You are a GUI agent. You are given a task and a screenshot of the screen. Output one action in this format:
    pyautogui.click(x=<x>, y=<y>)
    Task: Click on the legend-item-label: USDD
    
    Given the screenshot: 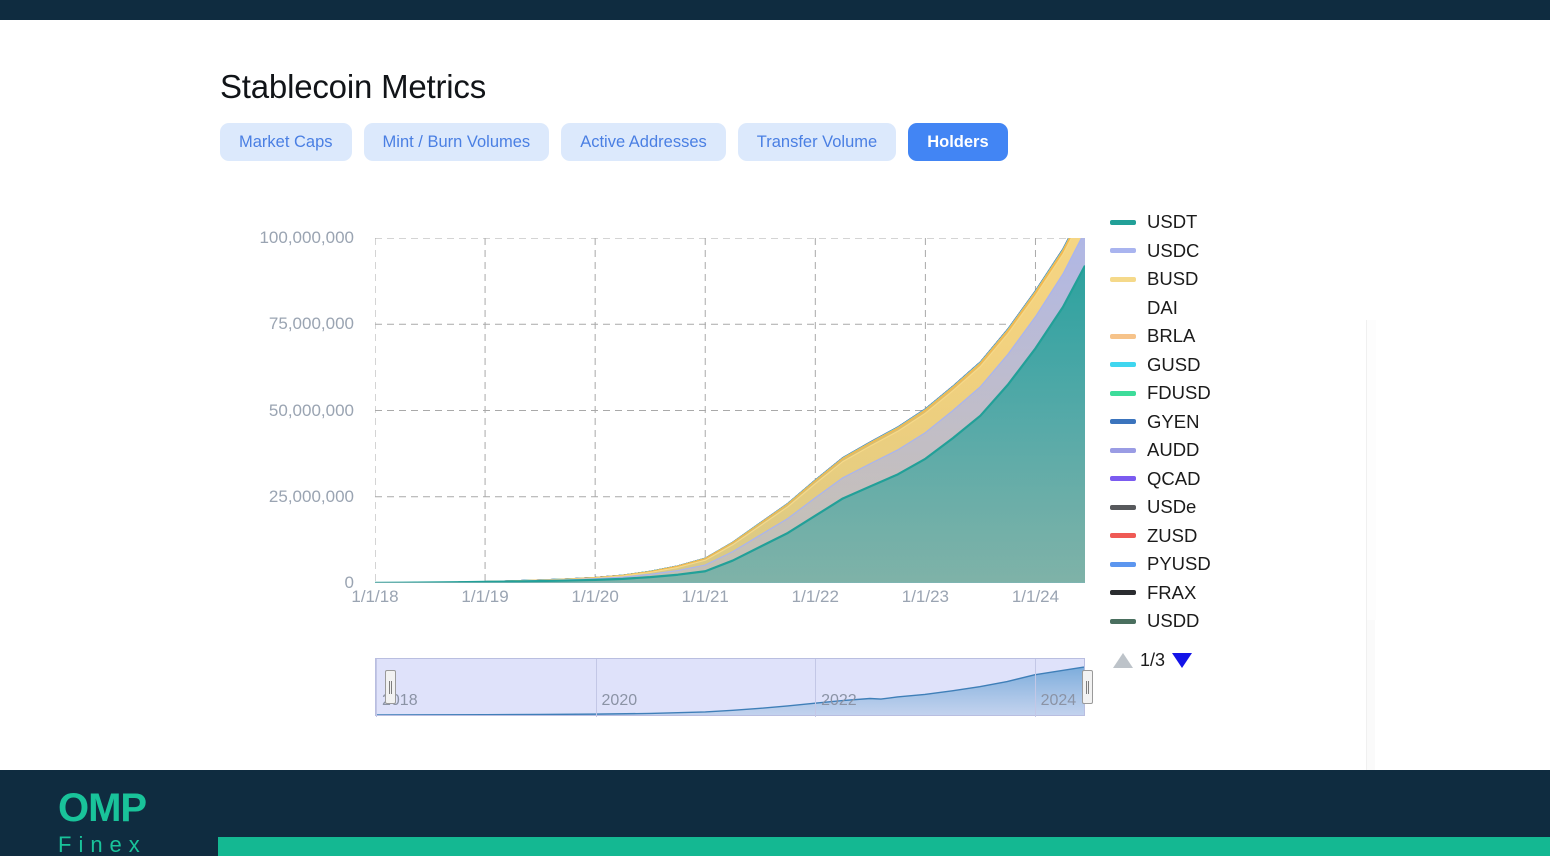 What is the action you would take?
    pyautogui.click(x=1173, y=621)
    